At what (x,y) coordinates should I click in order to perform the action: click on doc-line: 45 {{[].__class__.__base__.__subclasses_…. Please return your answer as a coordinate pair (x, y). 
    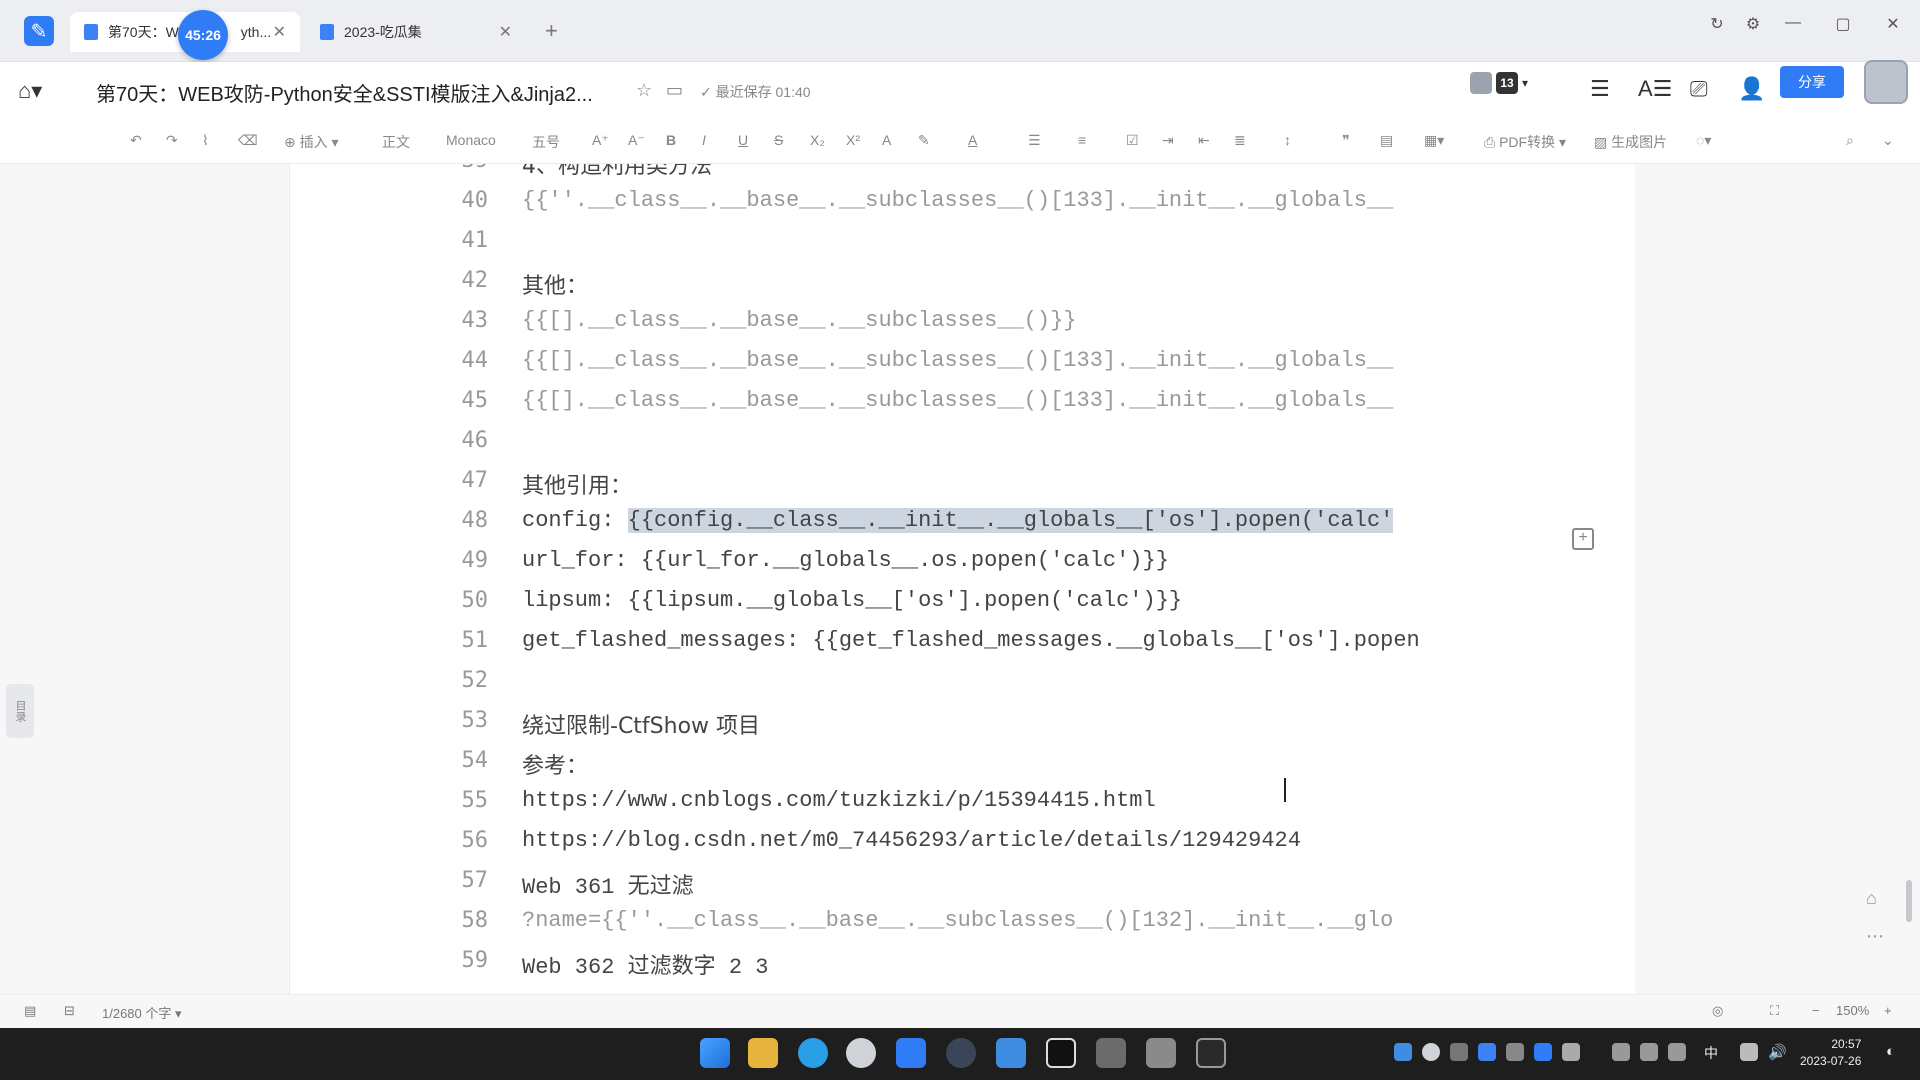
    Looking at the image, I should click on (962, 408).